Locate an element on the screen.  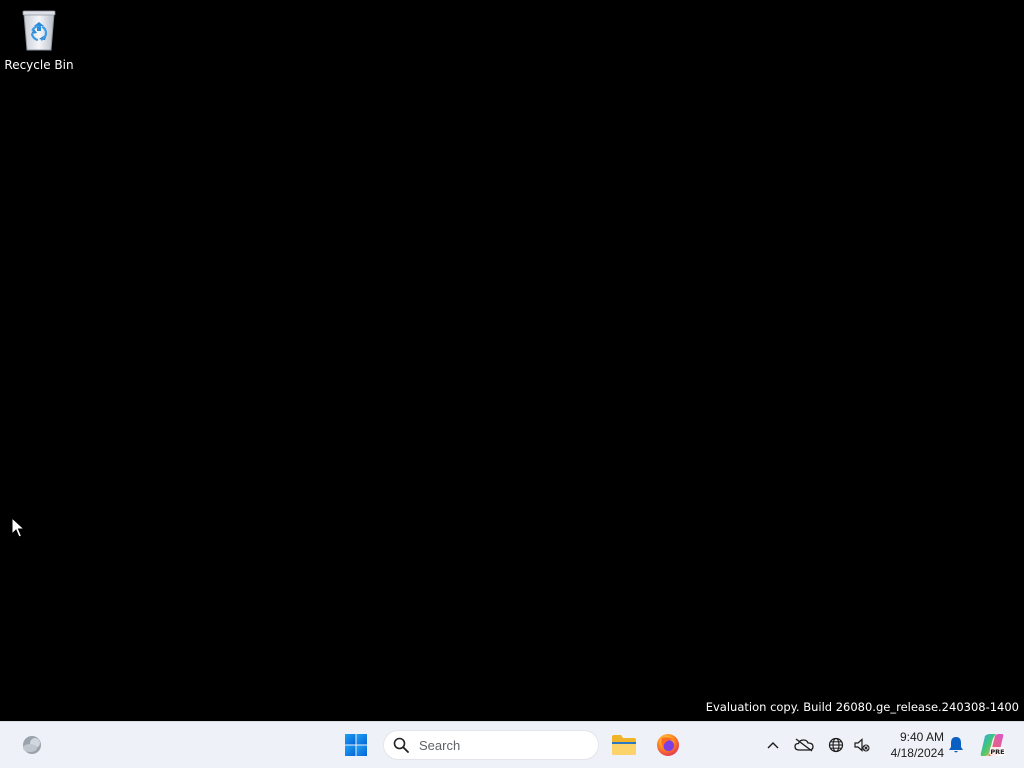
taskbar: Search 9:40 AM 4/18/2024 PRE is located at coordinates (512, 744).